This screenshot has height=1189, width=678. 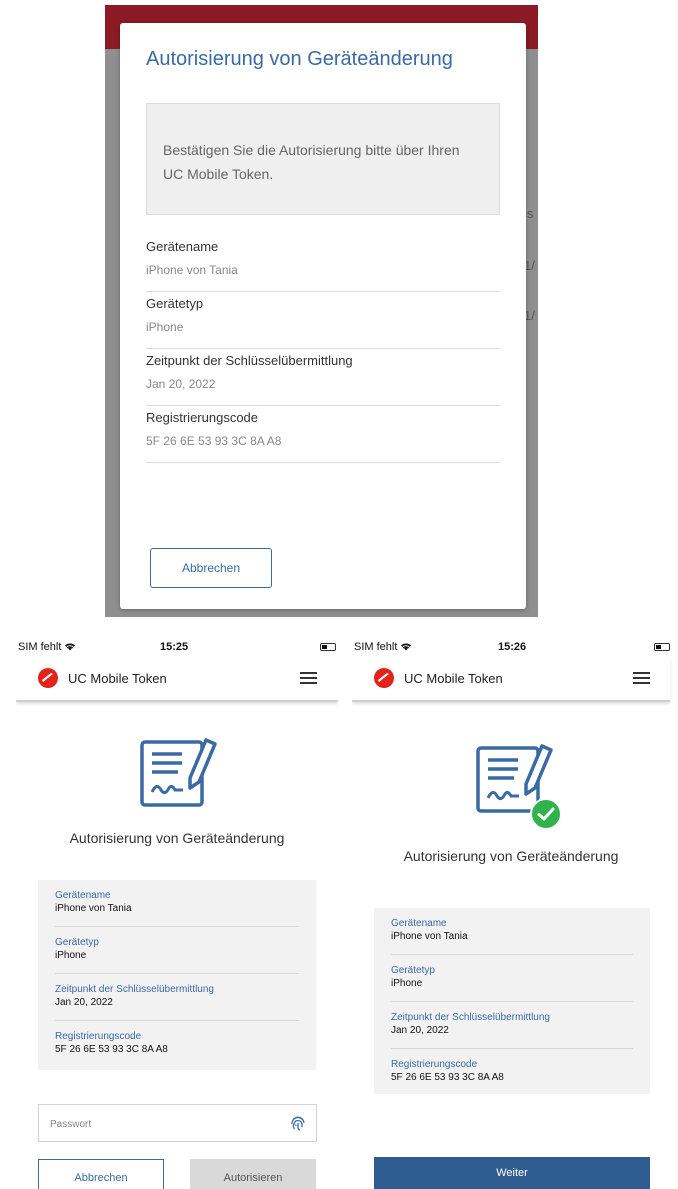 What do you see at coordinates (299, 59) in the screenshot?
I see `dialog-title: Autorisierung von Geräteänderung` at bounding box center [299, 59].